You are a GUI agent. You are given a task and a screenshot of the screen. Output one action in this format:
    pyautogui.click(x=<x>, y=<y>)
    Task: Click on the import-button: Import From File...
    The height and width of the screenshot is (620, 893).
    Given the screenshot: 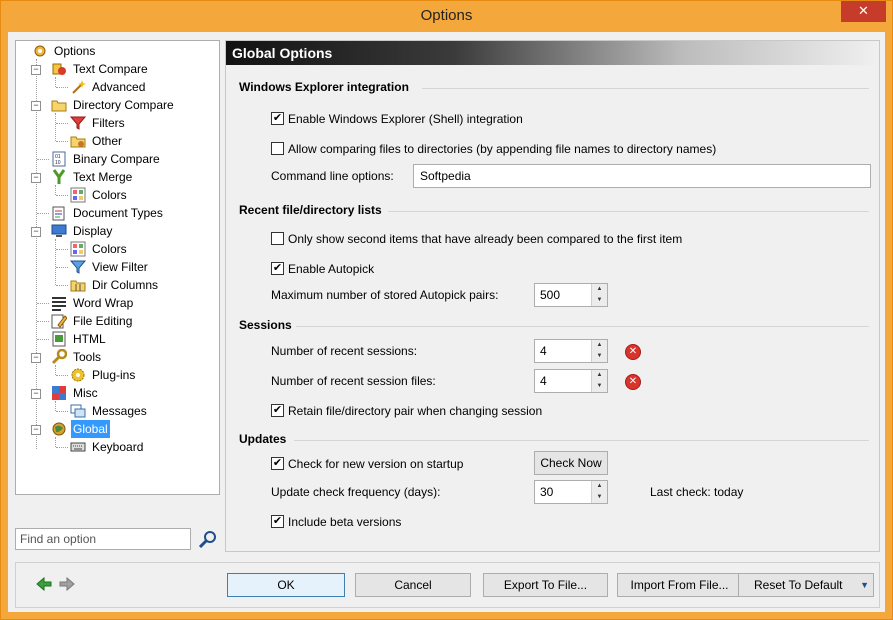 What is the action you would take?
    pyautogui.click(x=679, y=585)
    